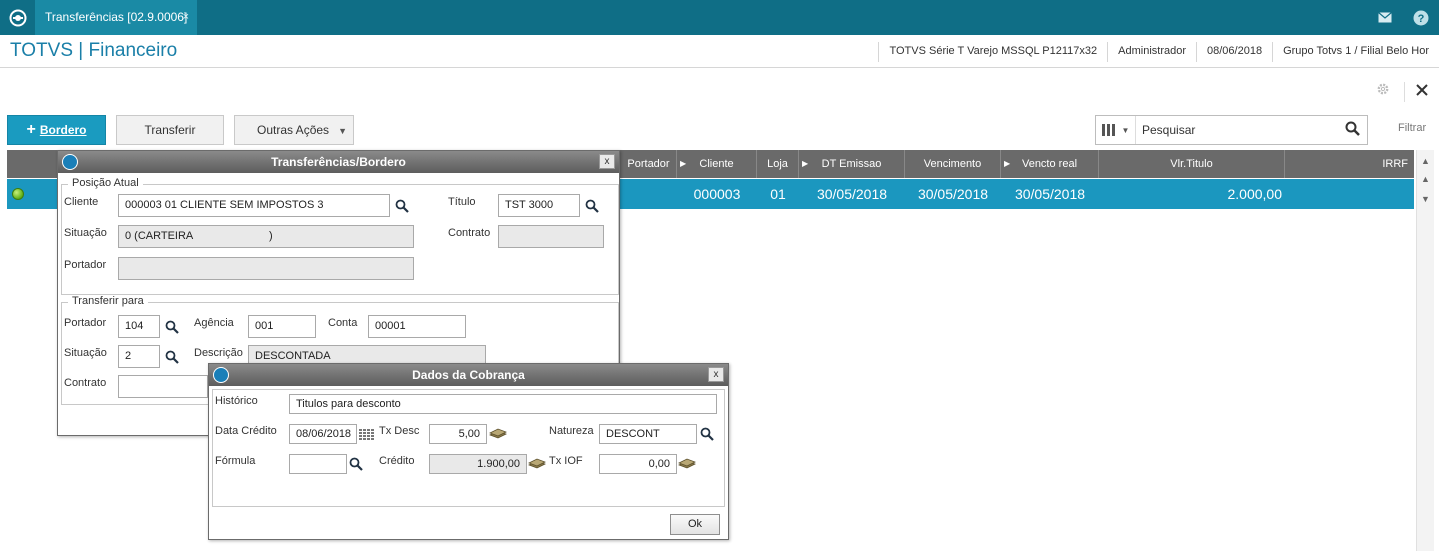 This screenshot has width=1439, height=551. Describe the element at coordinates (695, 524) in the screenshot. I see `ok-button: Ok` at that location.